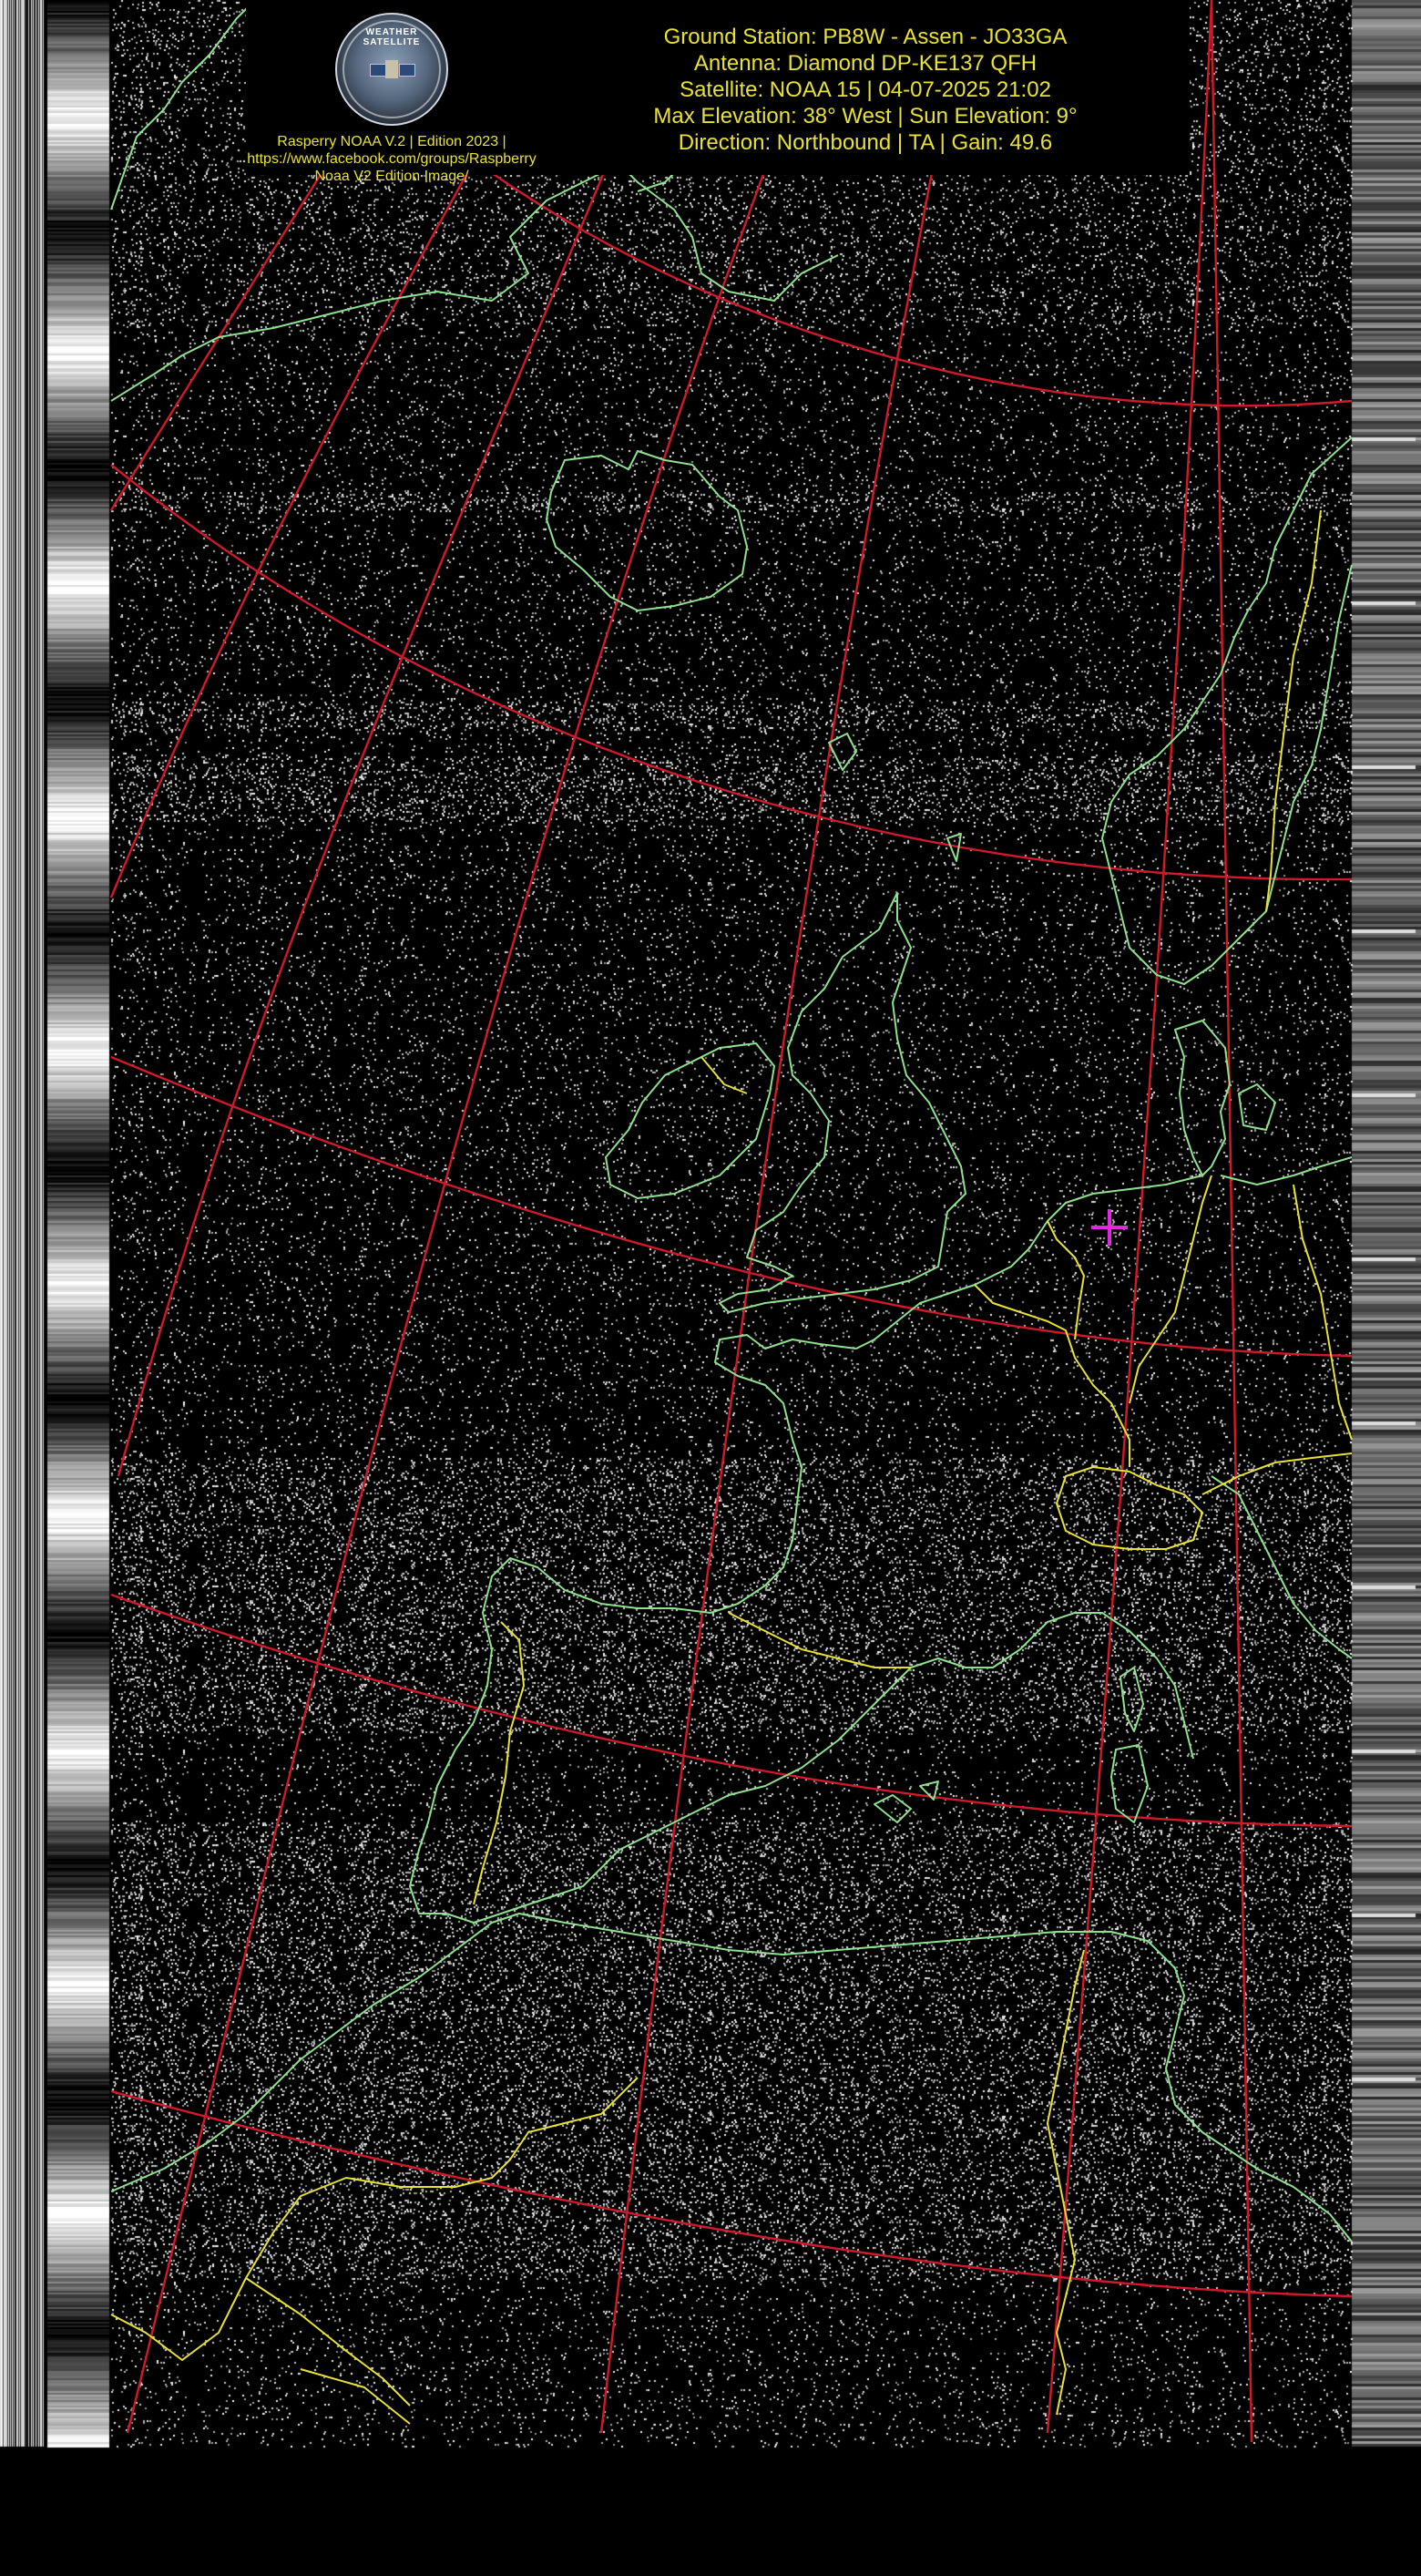  I want to click on direction-line: Direction: Northbound | TA | Gain: 49.6, so click(865, 142).